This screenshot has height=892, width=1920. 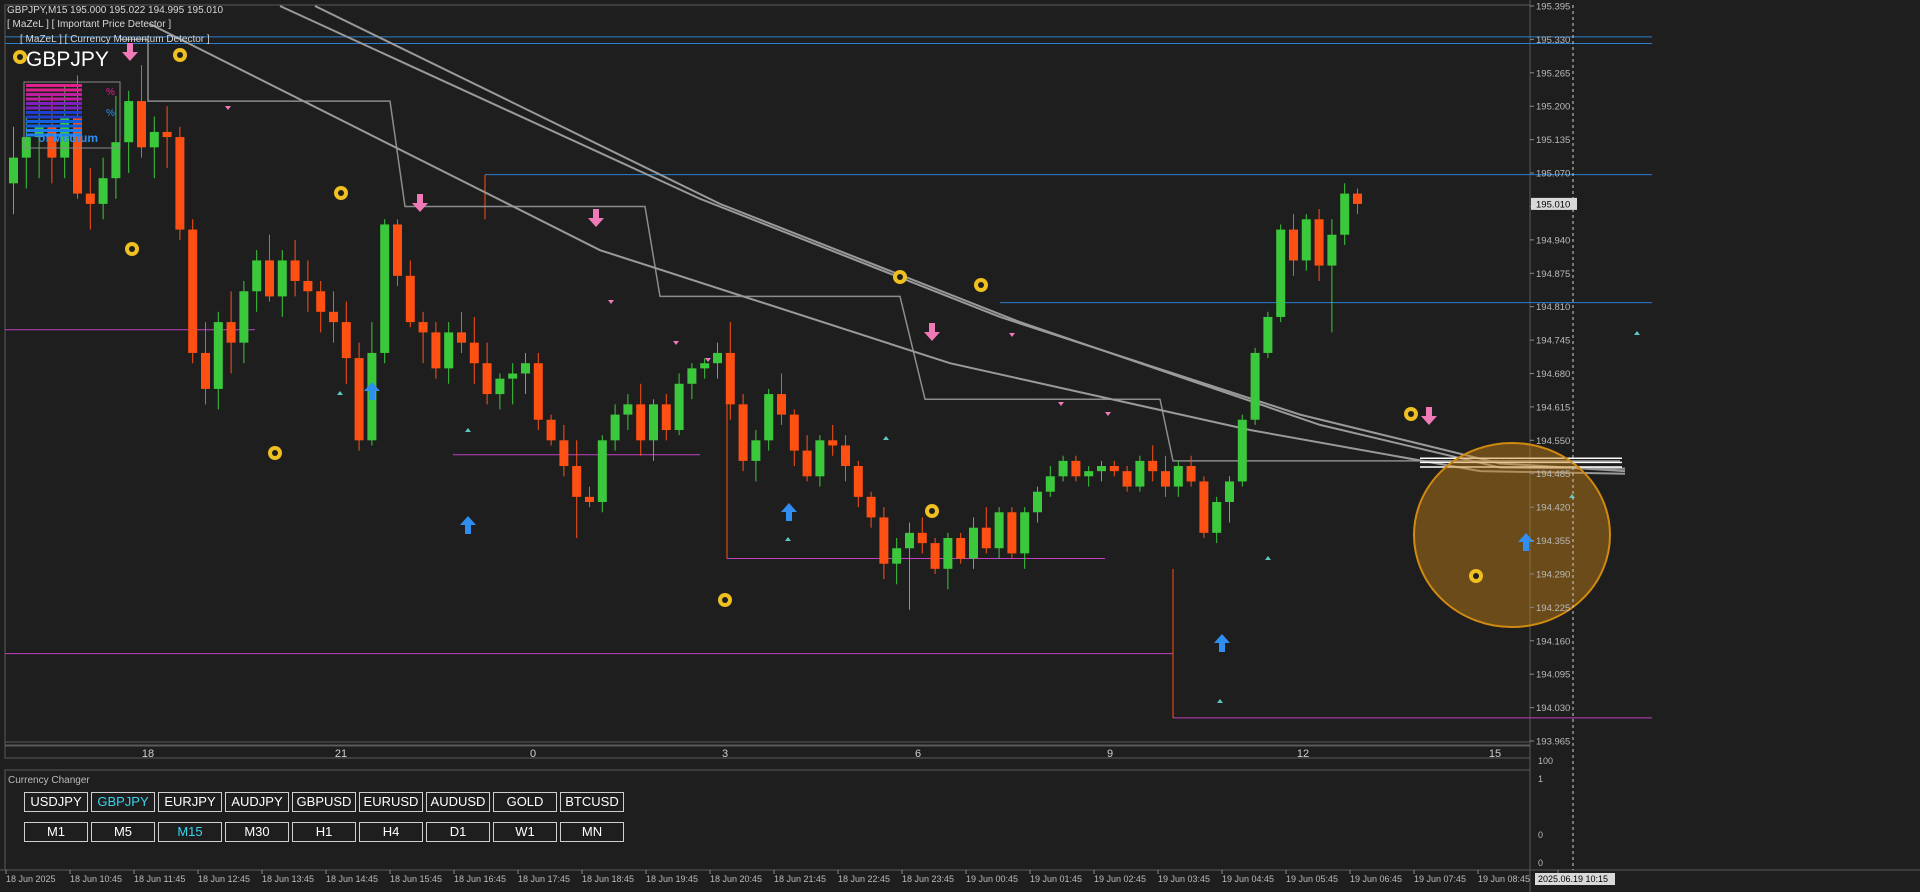 I want to click on timeframe-button-m15: M15, so click(x=190, y=832).